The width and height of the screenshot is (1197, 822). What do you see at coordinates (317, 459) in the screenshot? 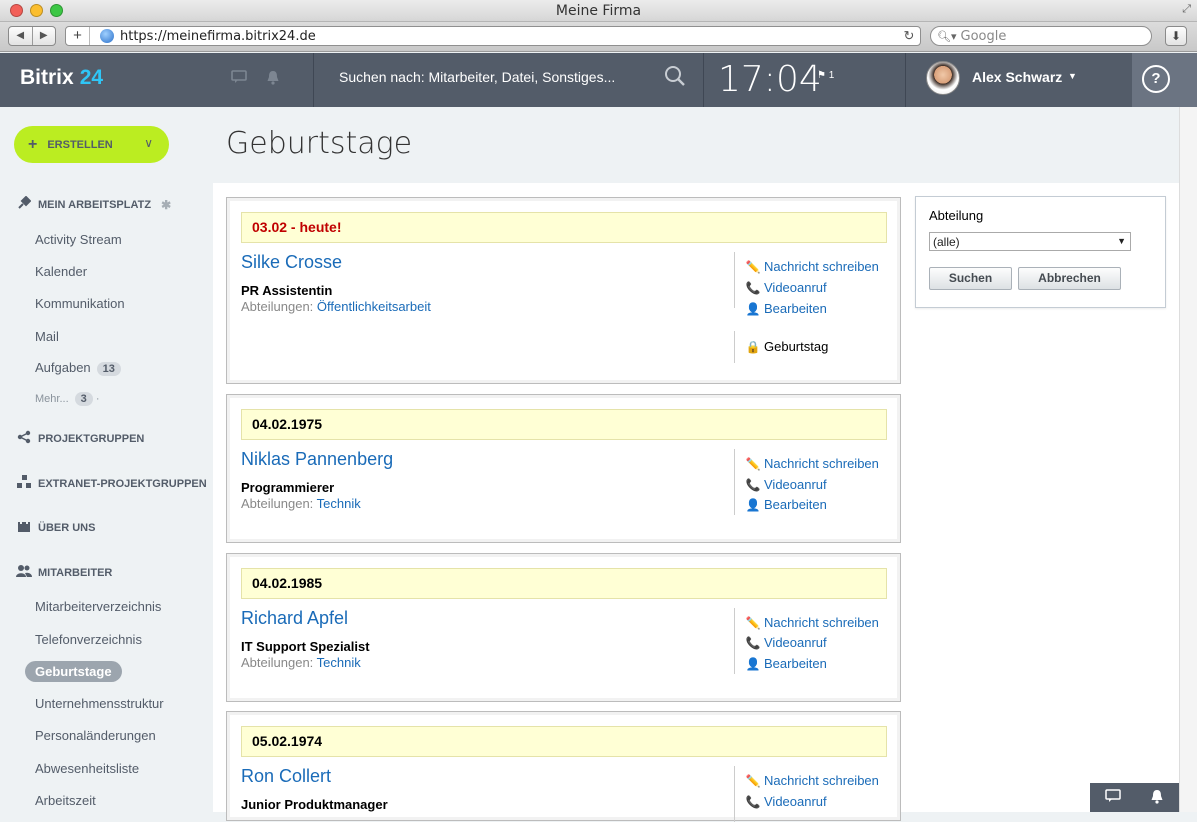
I see `person-name-link: Niklas Pannenberg` at bounding box center [317, 459].